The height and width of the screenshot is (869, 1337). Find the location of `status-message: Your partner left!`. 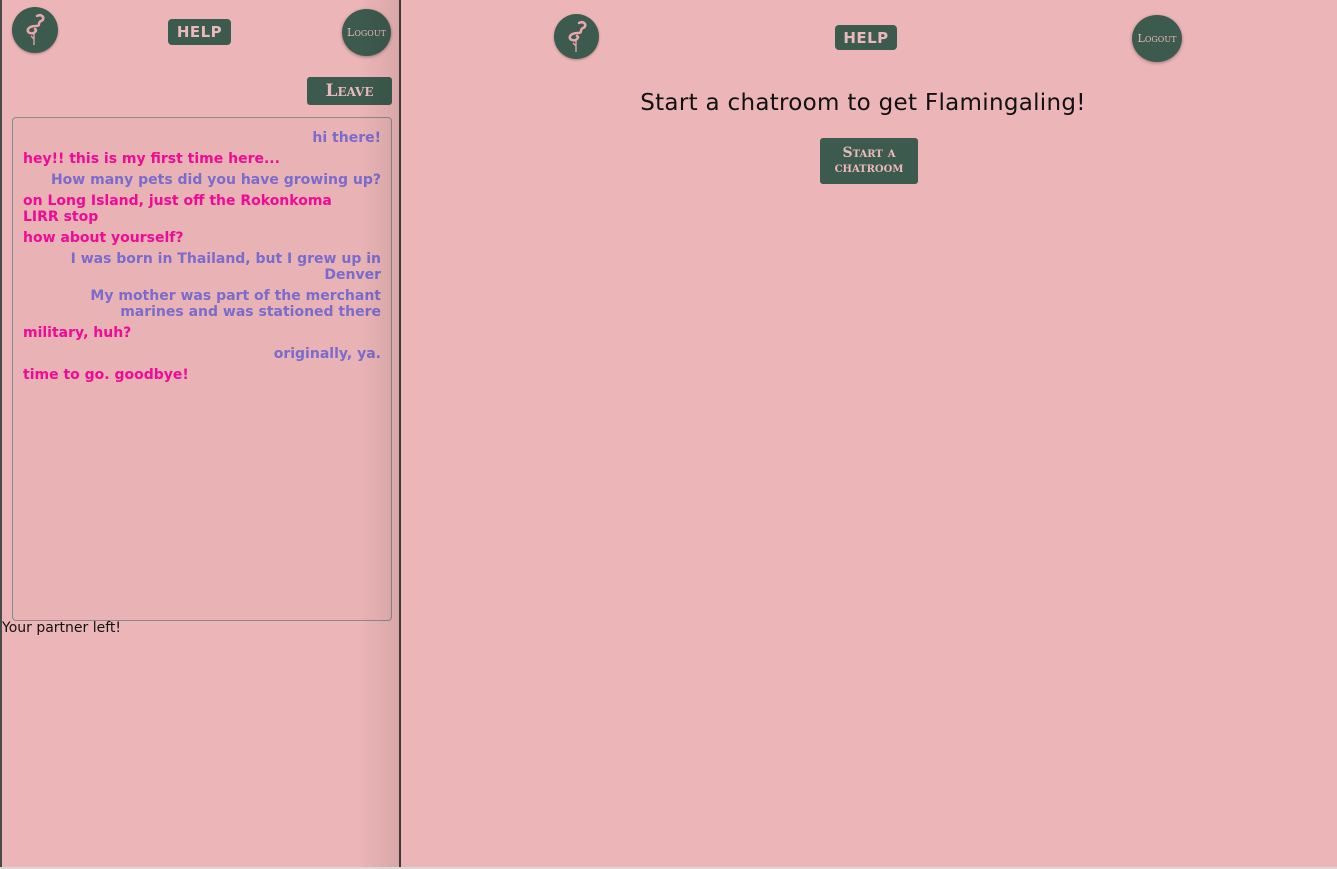

status-message: Your partner left! is located at coordinates (62, 628).